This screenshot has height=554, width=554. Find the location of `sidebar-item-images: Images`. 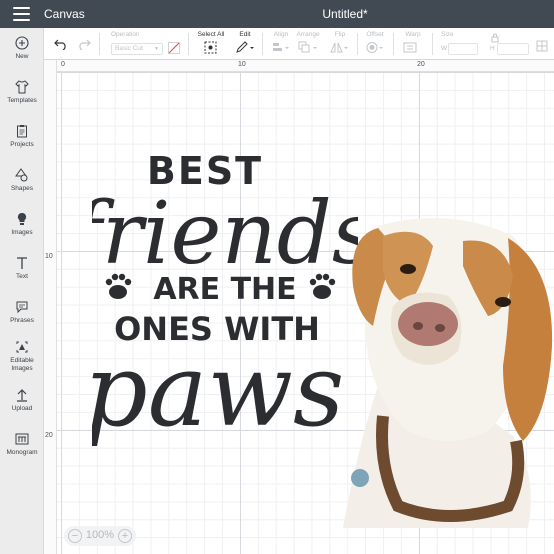

sidebar-item-images: Images is located at coordinates (22, 224).